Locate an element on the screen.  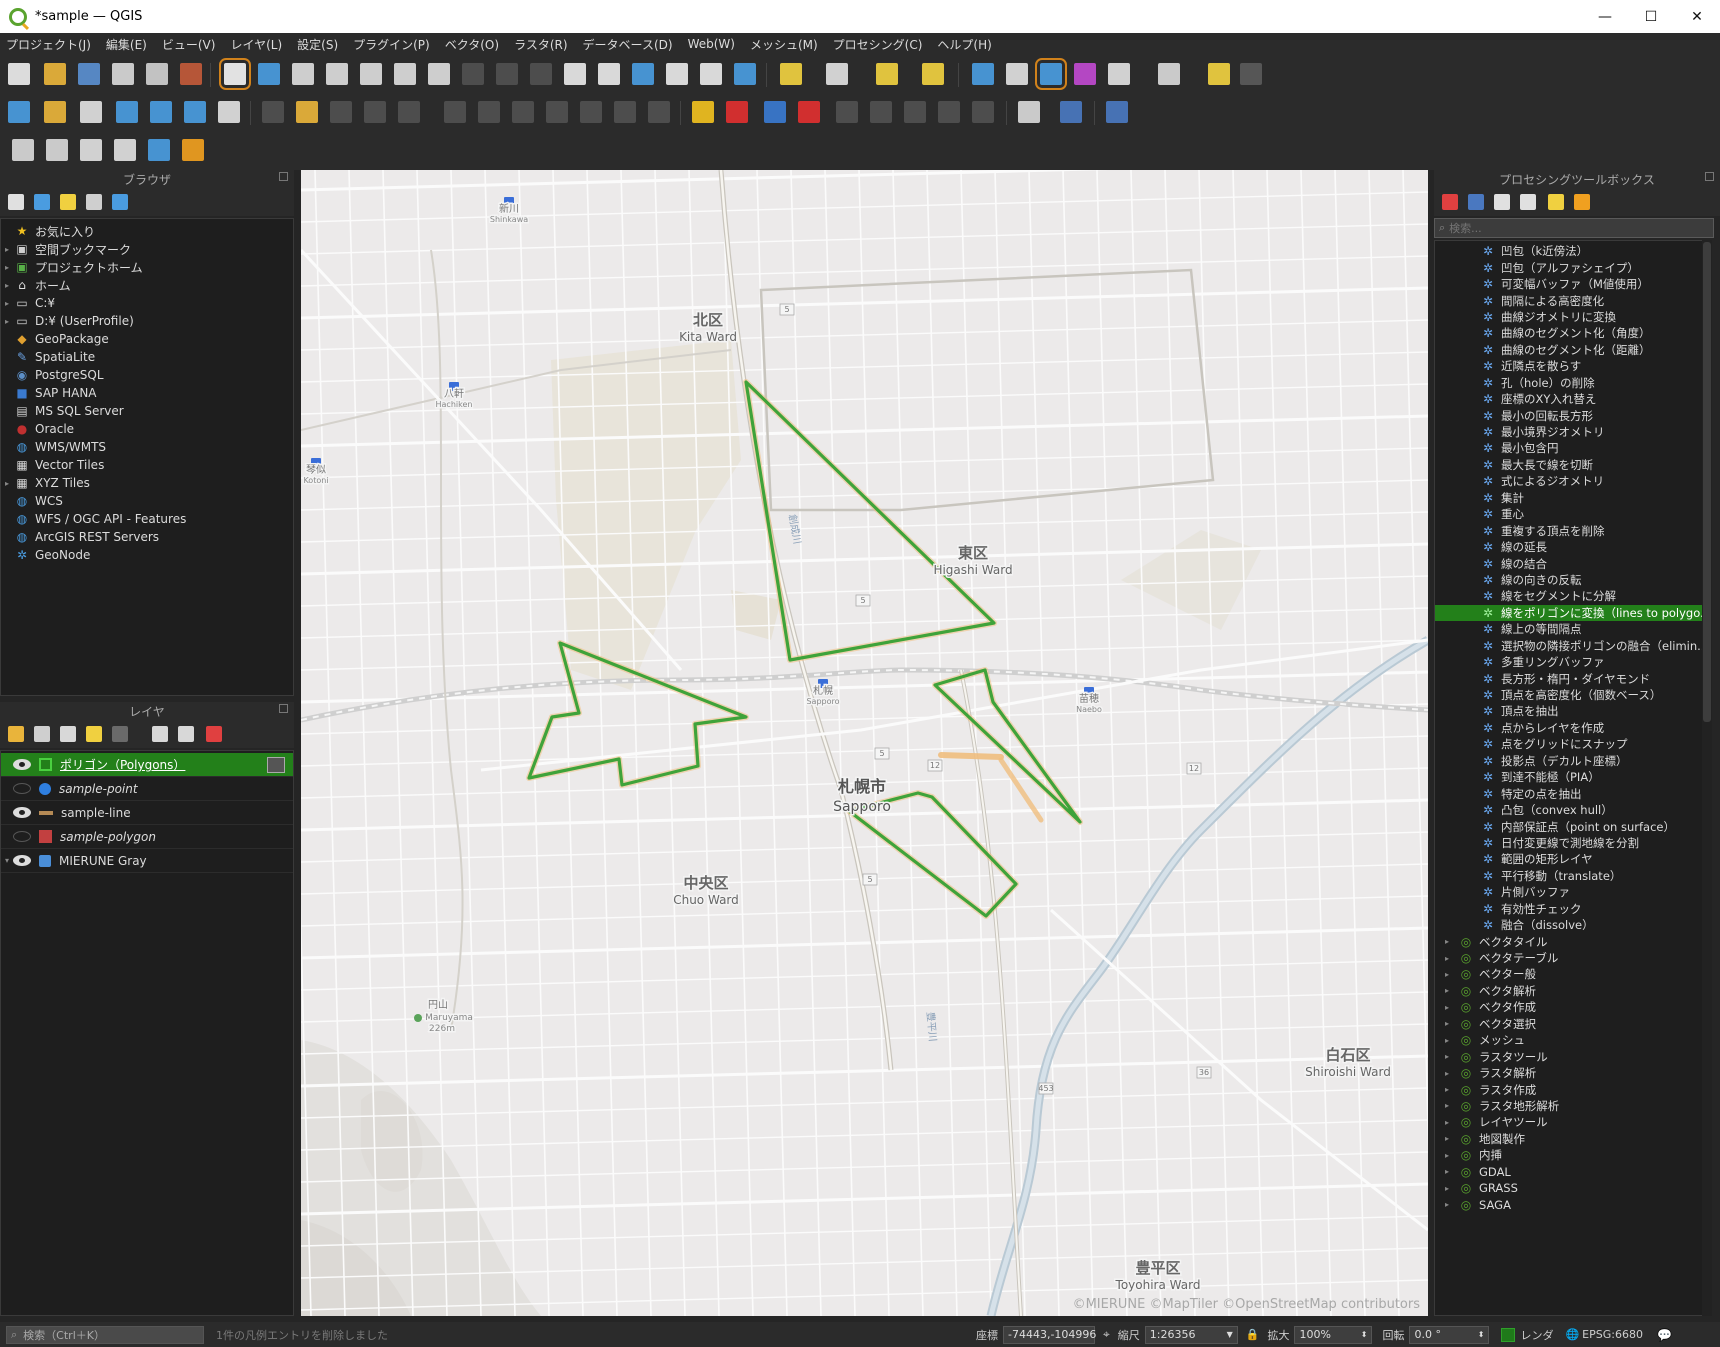
current-edits-icon is located at coordinates (273, 112).